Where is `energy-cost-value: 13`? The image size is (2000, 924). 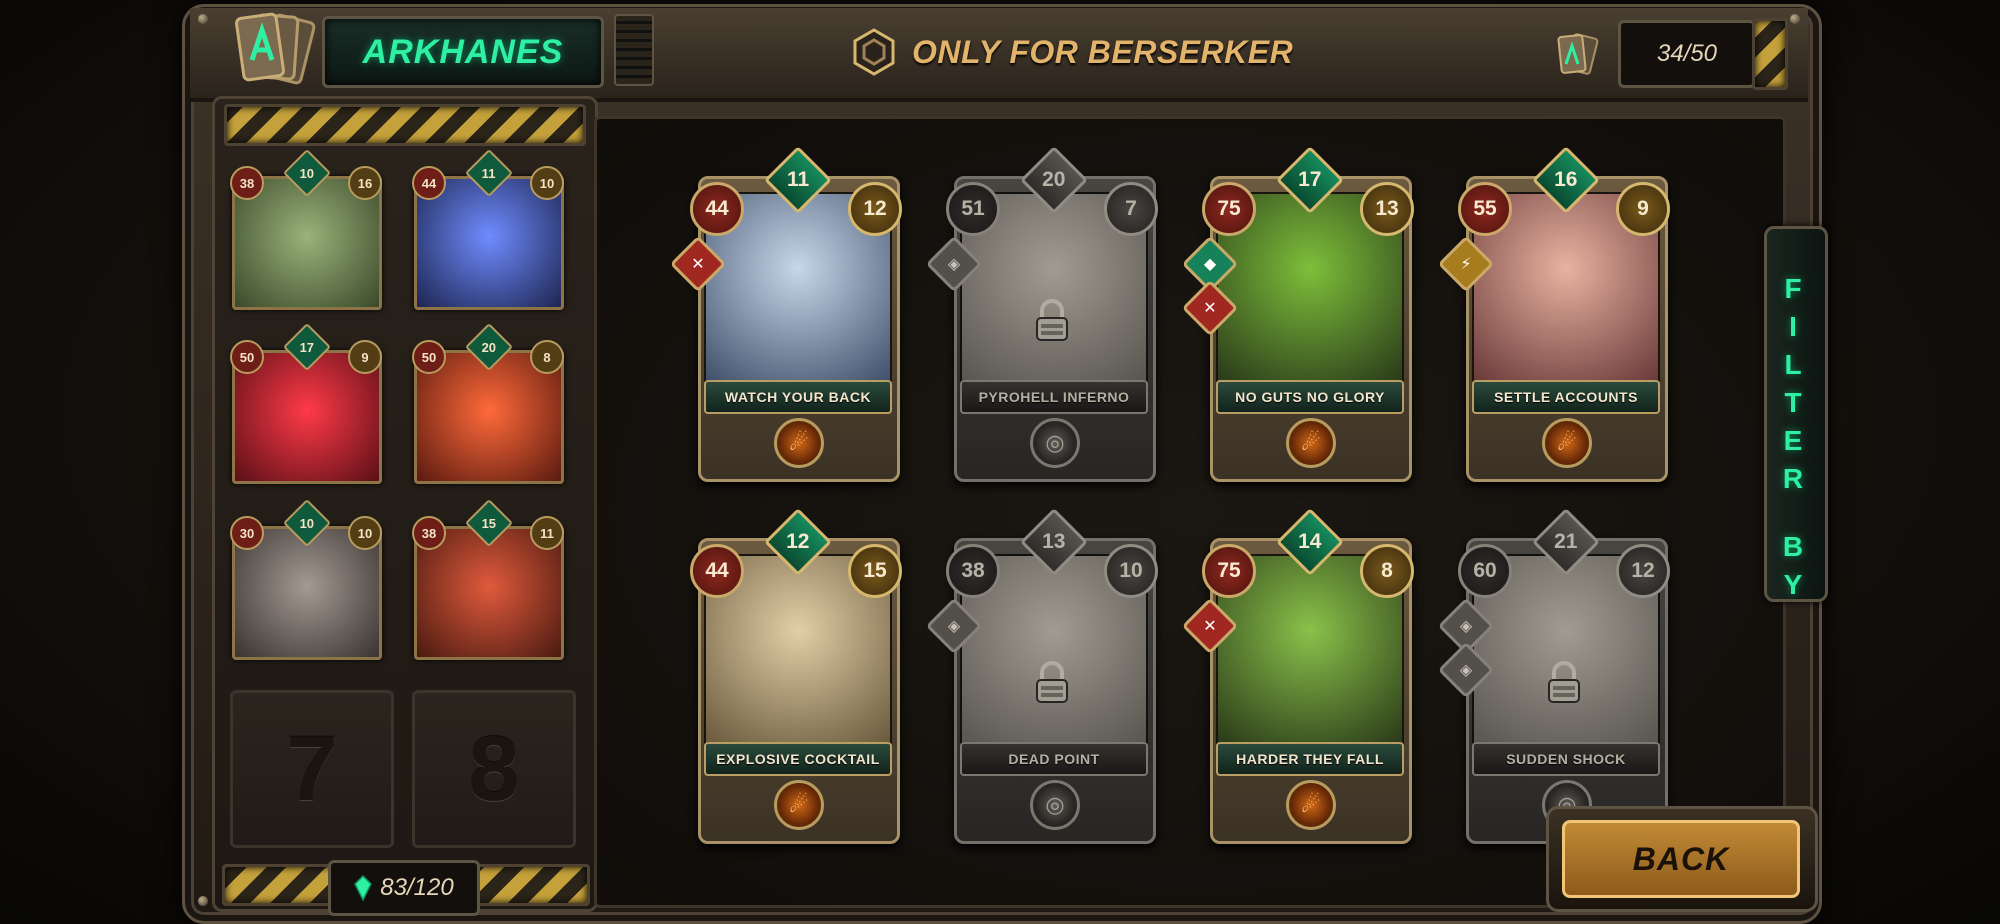
energy-cost-value: 13 is located at coordinates (1054, 541).